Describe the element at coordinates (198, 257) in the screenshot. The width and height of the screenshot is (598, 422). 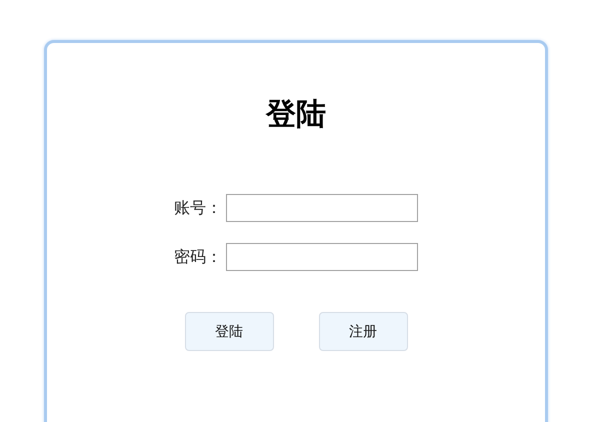
I see `field-label: 密码：` at that location.